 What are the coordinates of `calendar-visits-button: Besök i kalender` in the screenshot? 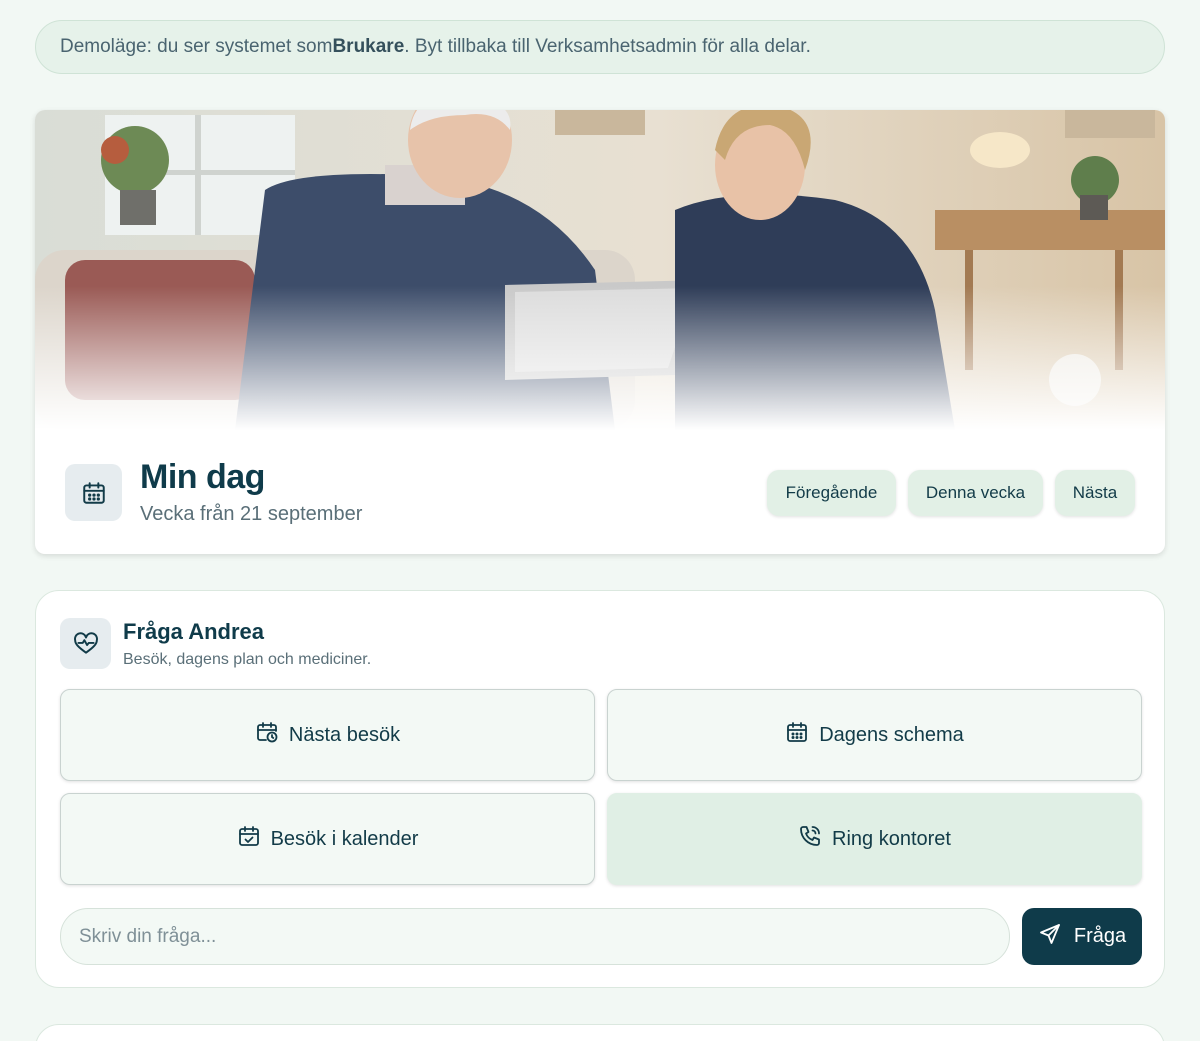 It's located at (327, 839).